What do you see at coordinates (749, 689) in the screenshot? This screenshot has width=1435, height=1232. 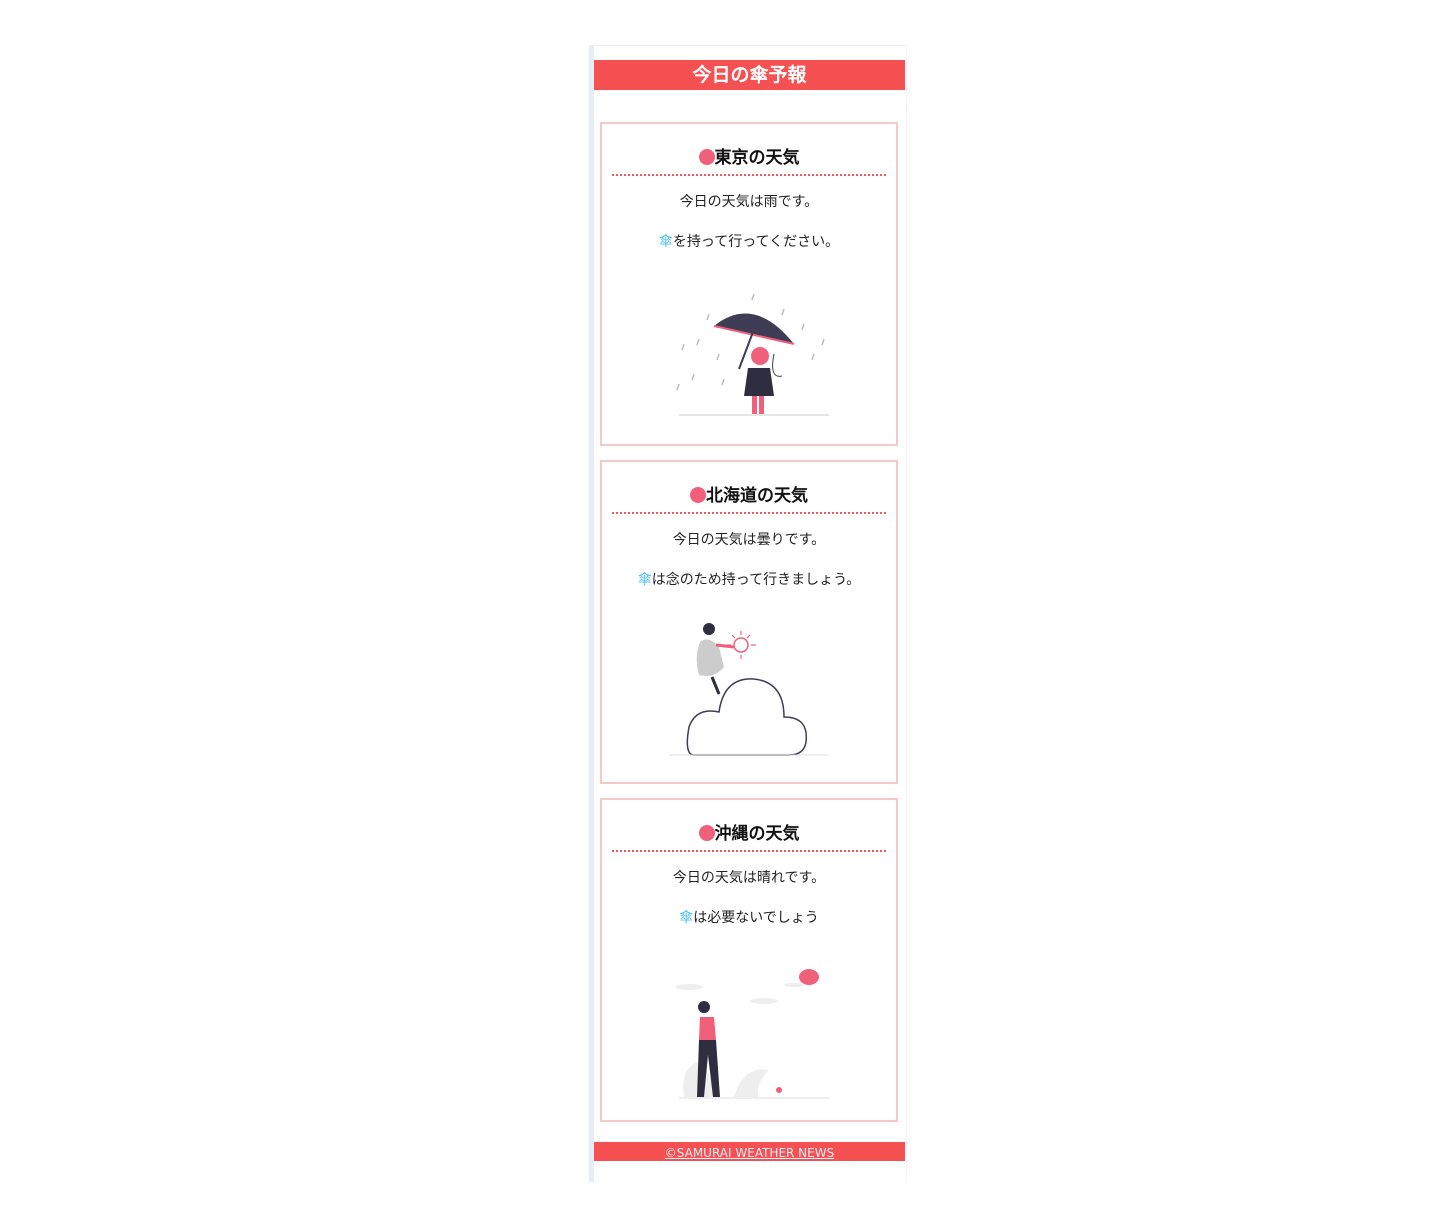 I see `cloud-sun-girl-illustration` at bounding box center [749, 689].